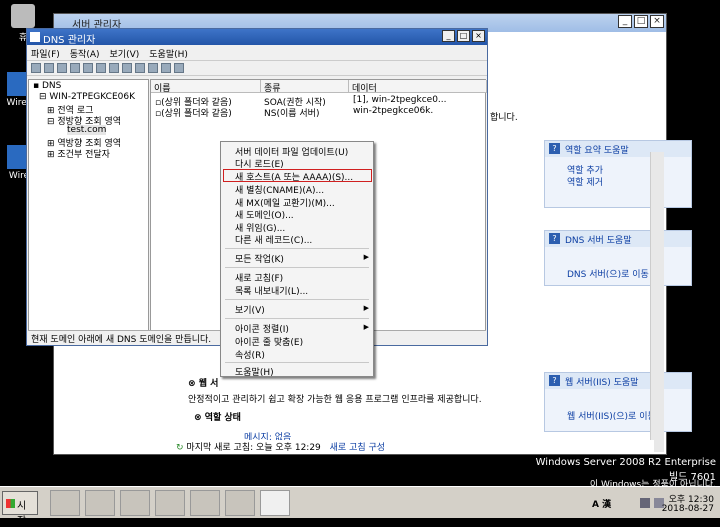 The image size is (720, 527). What do you see at coordinates (170, 503) in the screenshot?
I see `calendar-taskbar-icon` at bounding box center [170, 503].